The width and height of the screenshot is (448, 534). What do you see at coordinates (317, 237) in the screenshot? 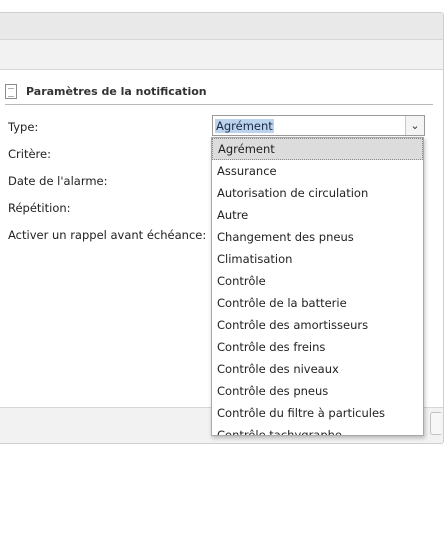
I see `dropdown-option: Changement des pneus` at bounding box center [317, 237].